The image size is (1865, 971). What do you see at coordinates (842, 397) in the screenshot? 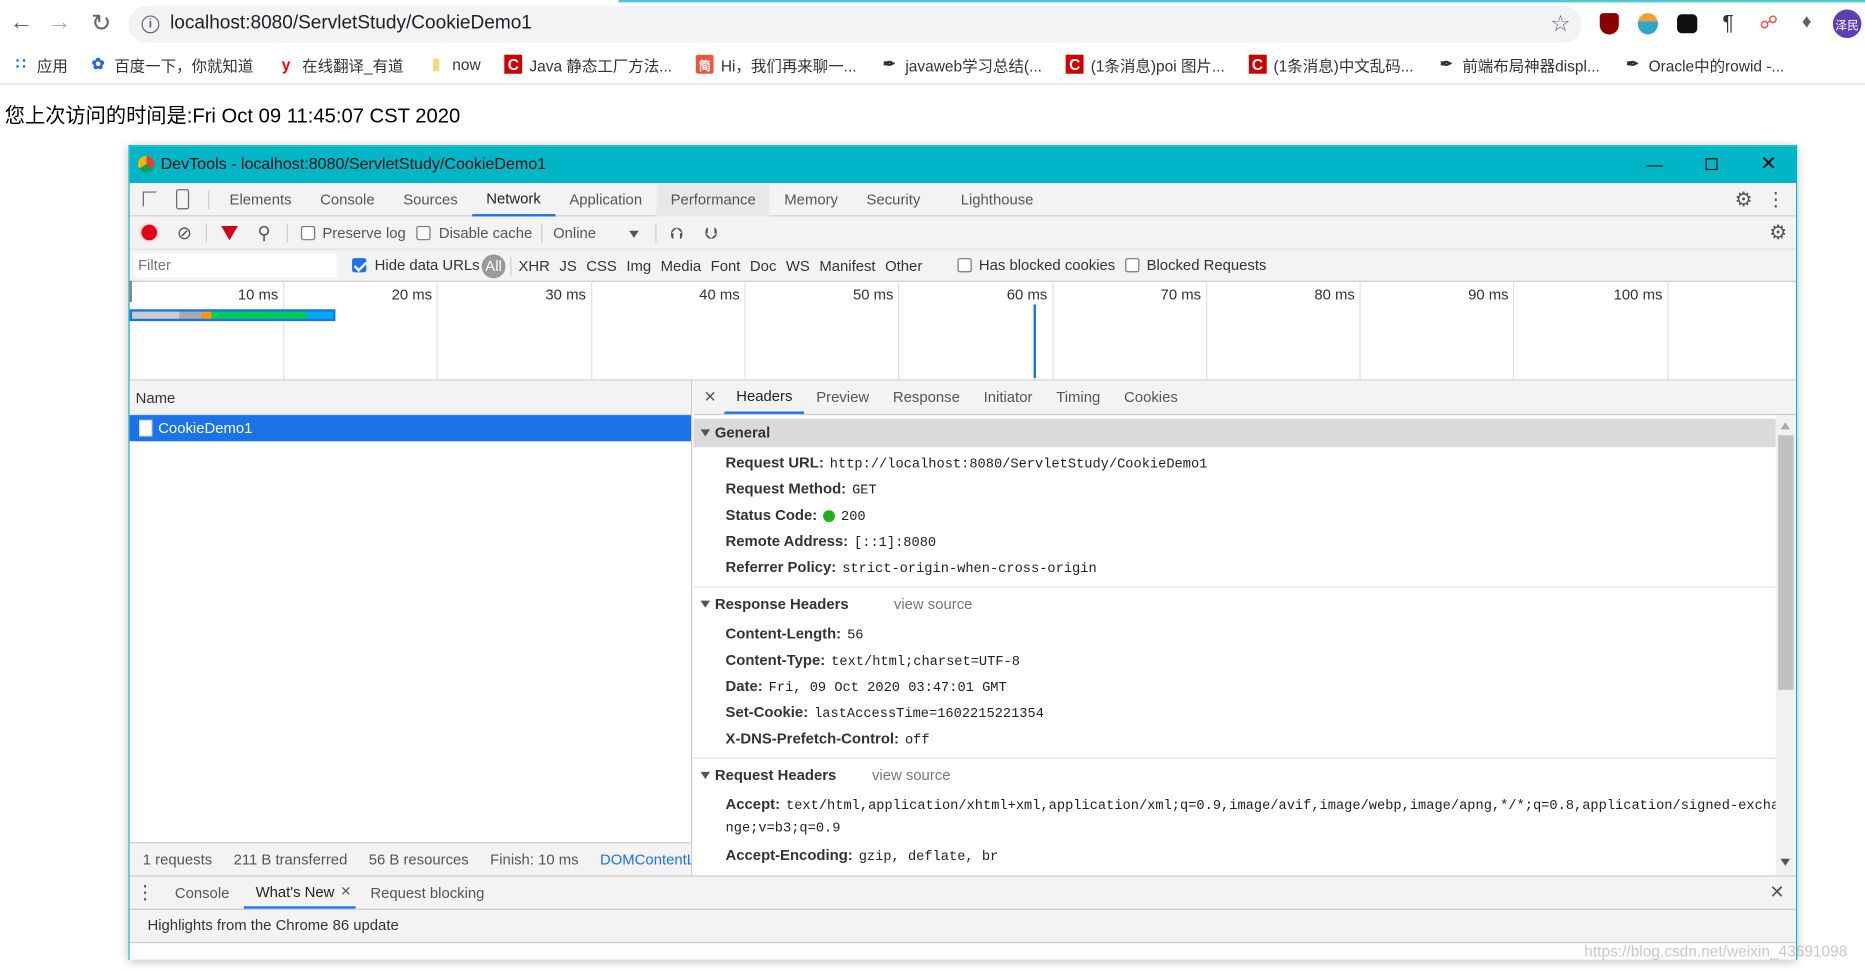
I see `detail-tab-preview: Preview` at bounding box center [842, 397].